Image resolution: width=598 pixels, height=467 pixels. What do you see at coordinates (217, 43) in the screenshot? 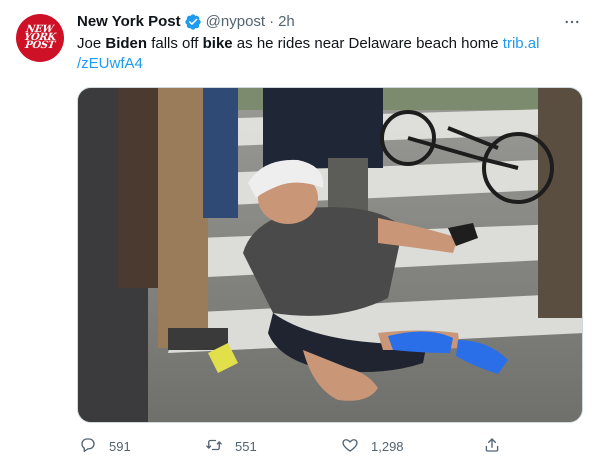
I see `tweet-text-bold: bike` at bounding box center [217, 43].